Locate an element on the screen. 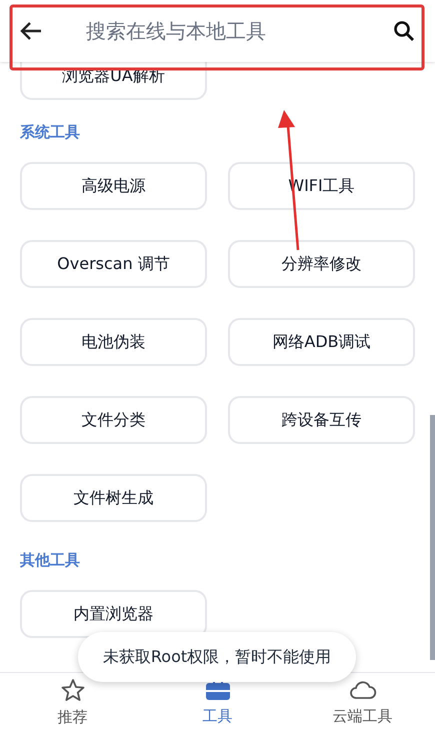  tool-button: Overscan 调节 is located at coordinates (113, 264).